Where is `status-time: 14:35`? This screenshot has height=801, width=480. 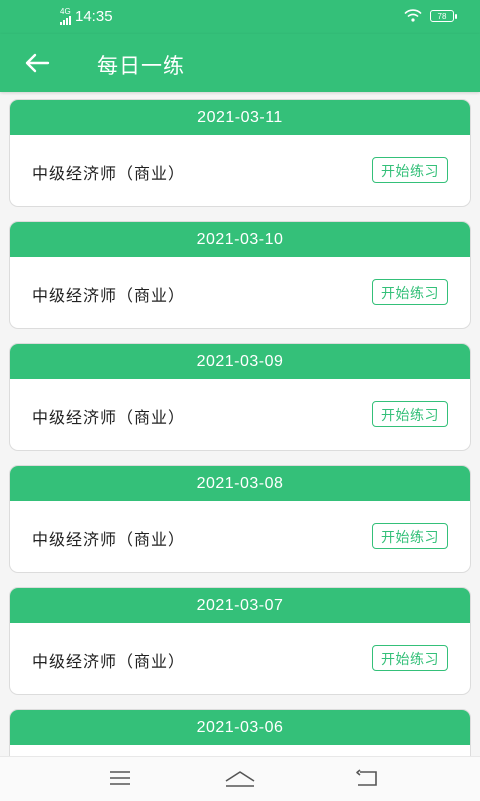 status-time: 14:35 is located at coordinates (94, 16).